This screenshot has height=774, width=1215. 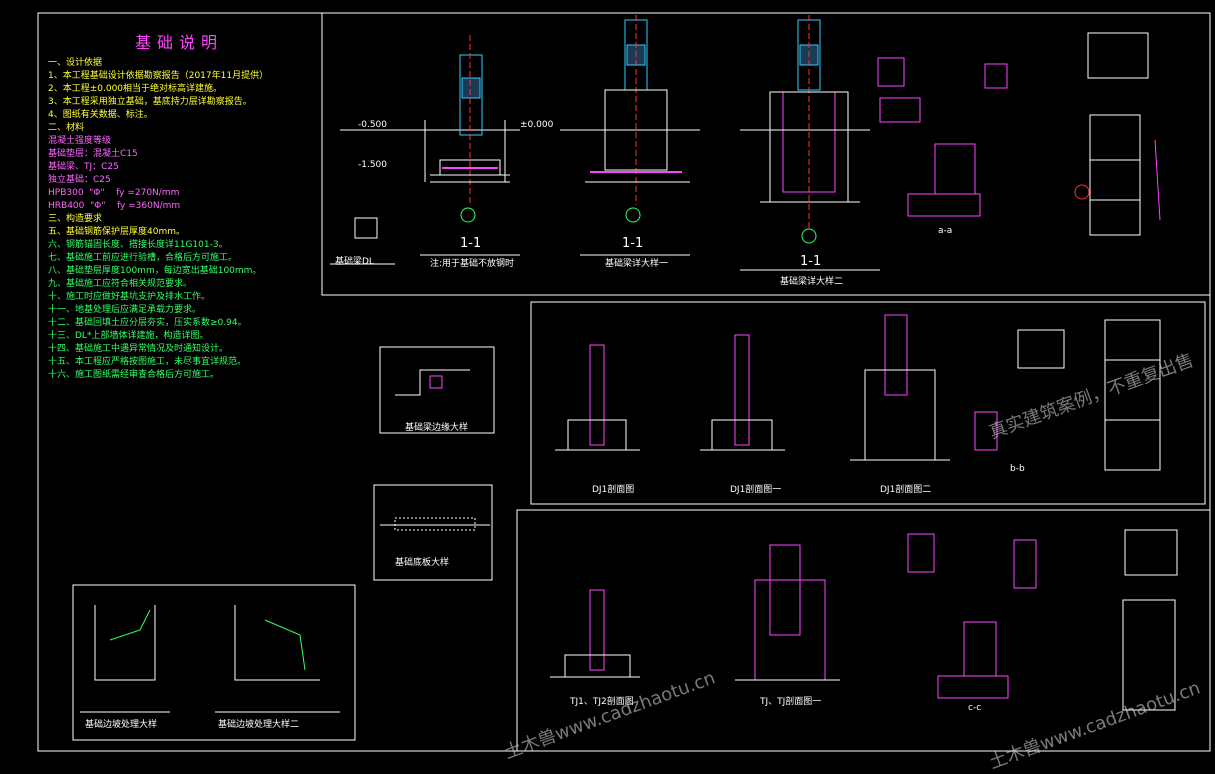 What do you see at coordinates (1019, 134) in the screenshot?
I see `detail-a-a` at bounding box center [1019, 134].